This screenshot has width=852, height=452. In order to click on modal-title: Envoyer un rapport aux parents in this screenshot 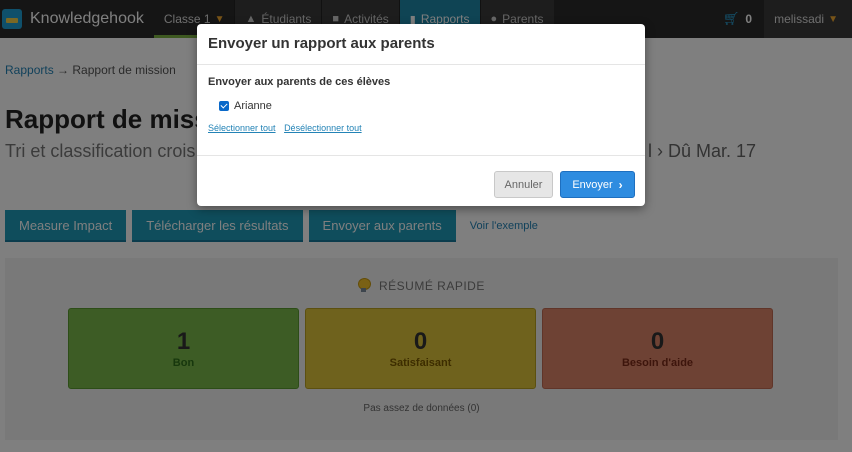, I will do `click(321, 43)`.